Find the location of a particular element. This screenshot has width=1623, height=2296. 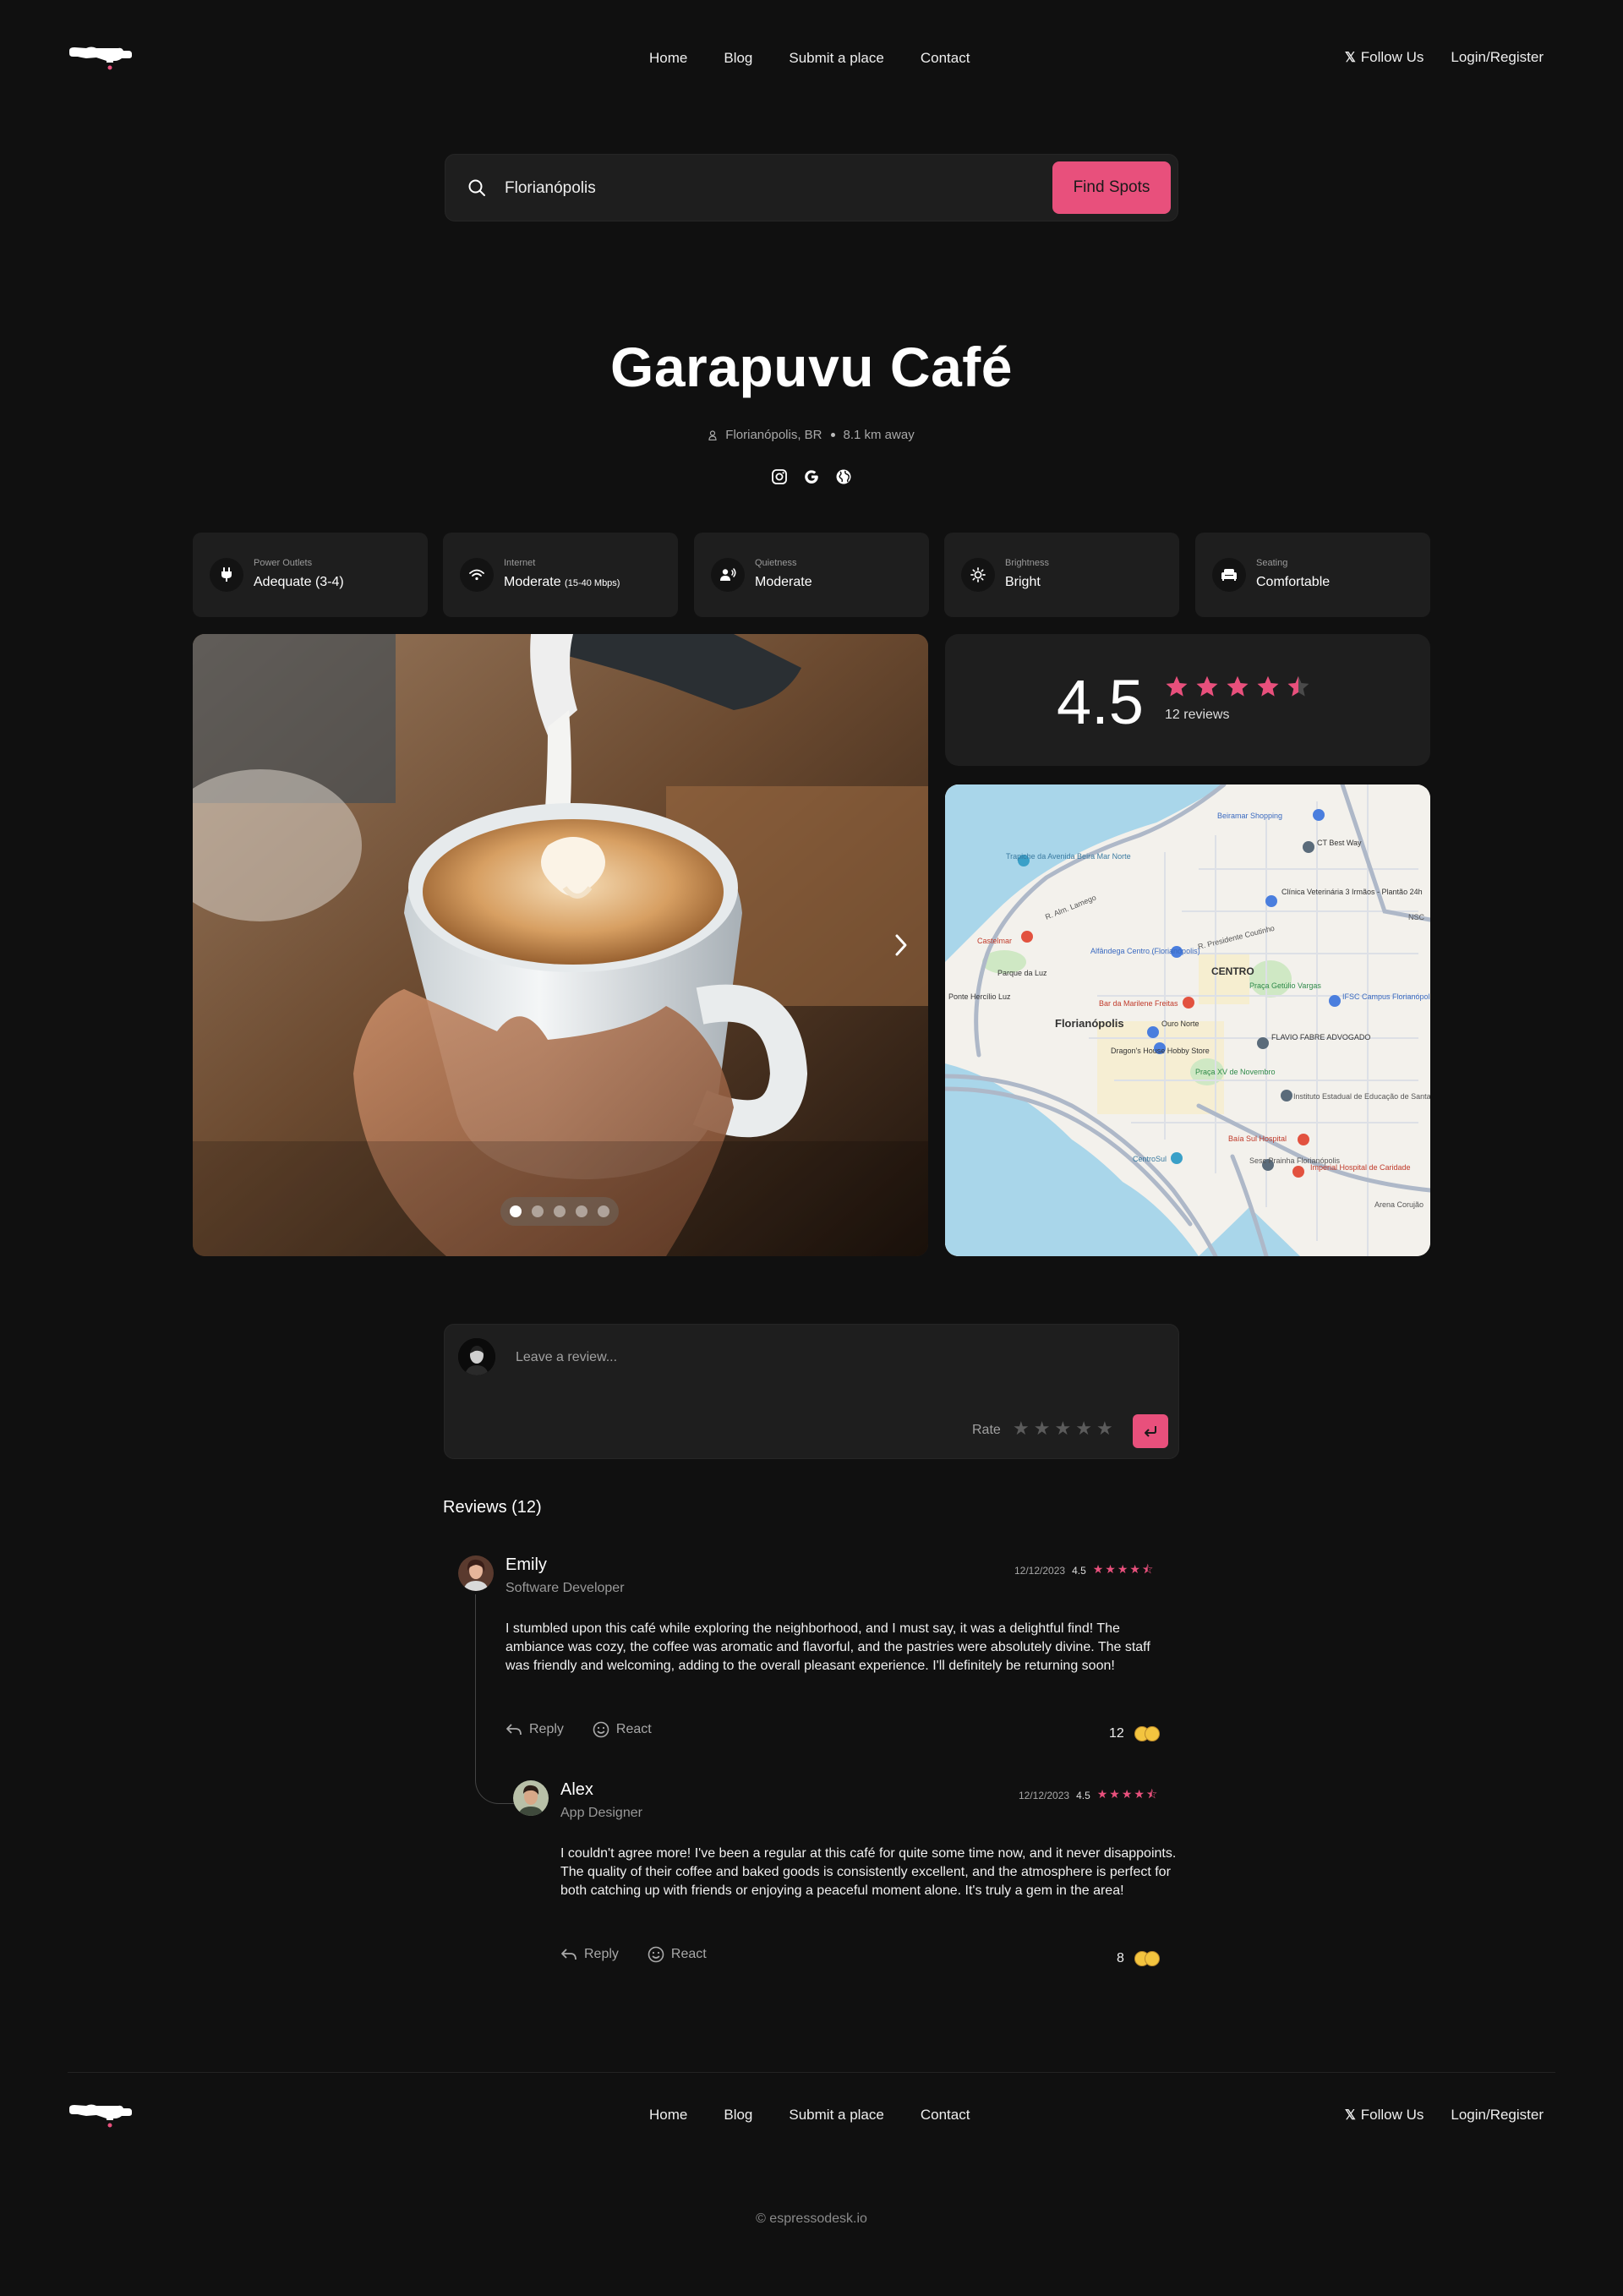

footer-home-link: Home is located at coordinates (668, 2115).